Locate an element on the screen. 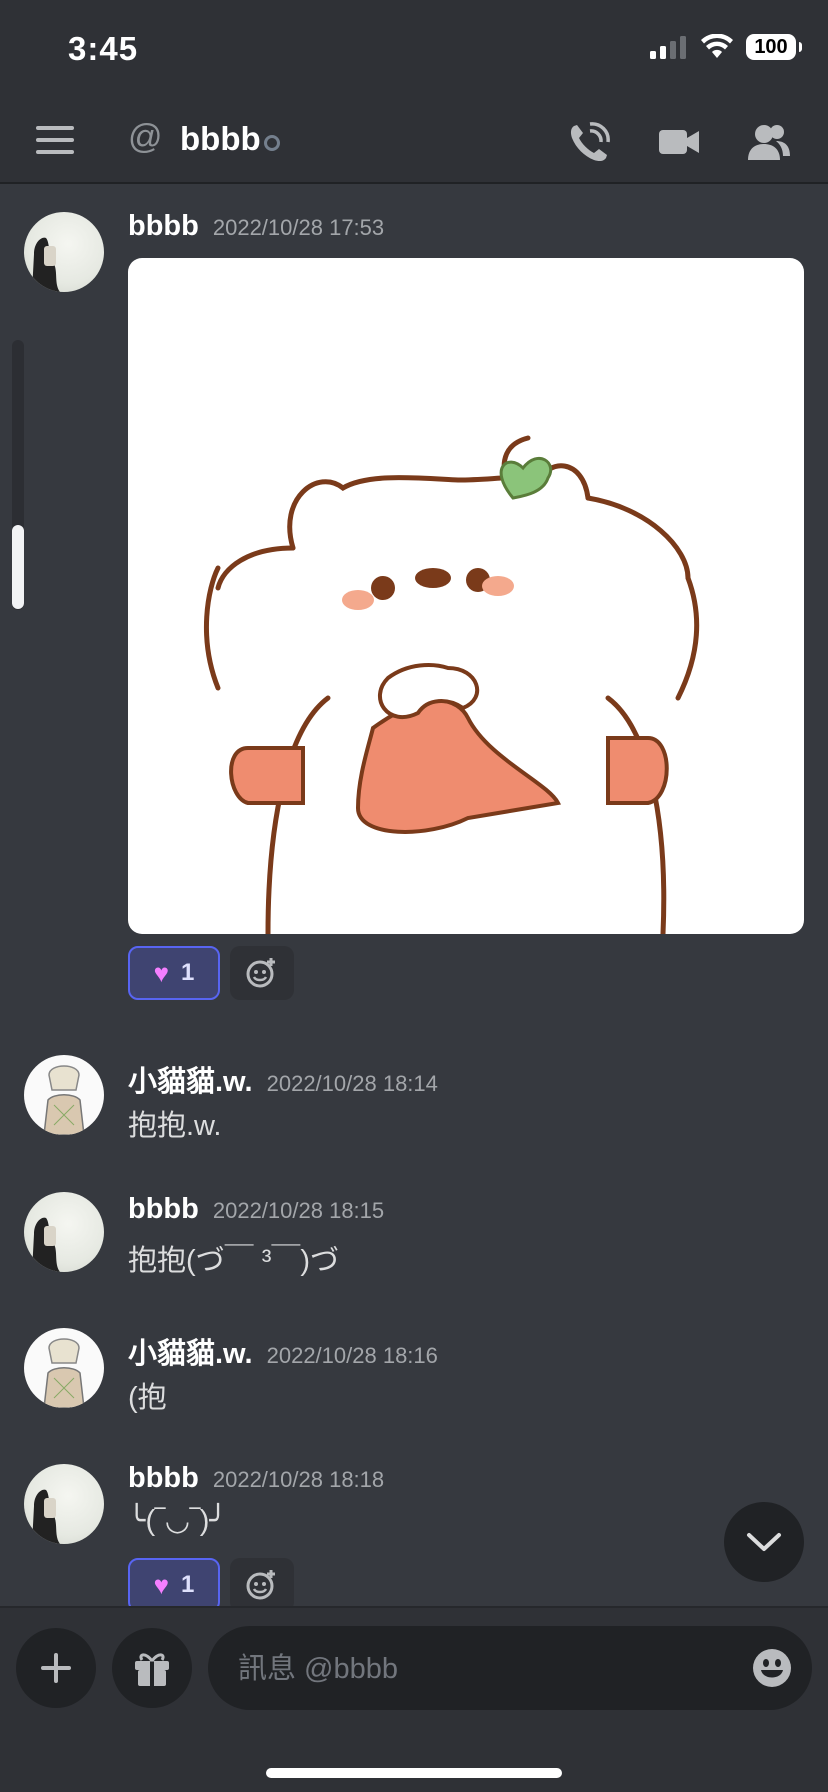  gift-button is located at coordinates (152, 1668).